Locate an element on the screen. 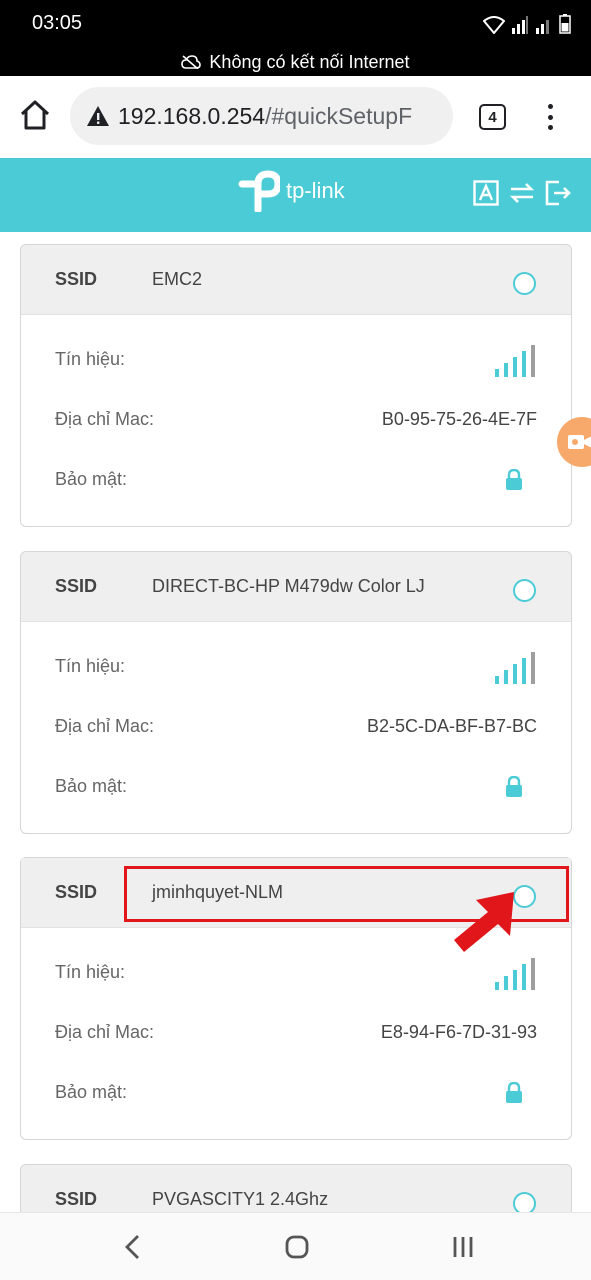  ssid-value: PVGASCITY1 2.4Ghz is located at coordinates (240, 1199).